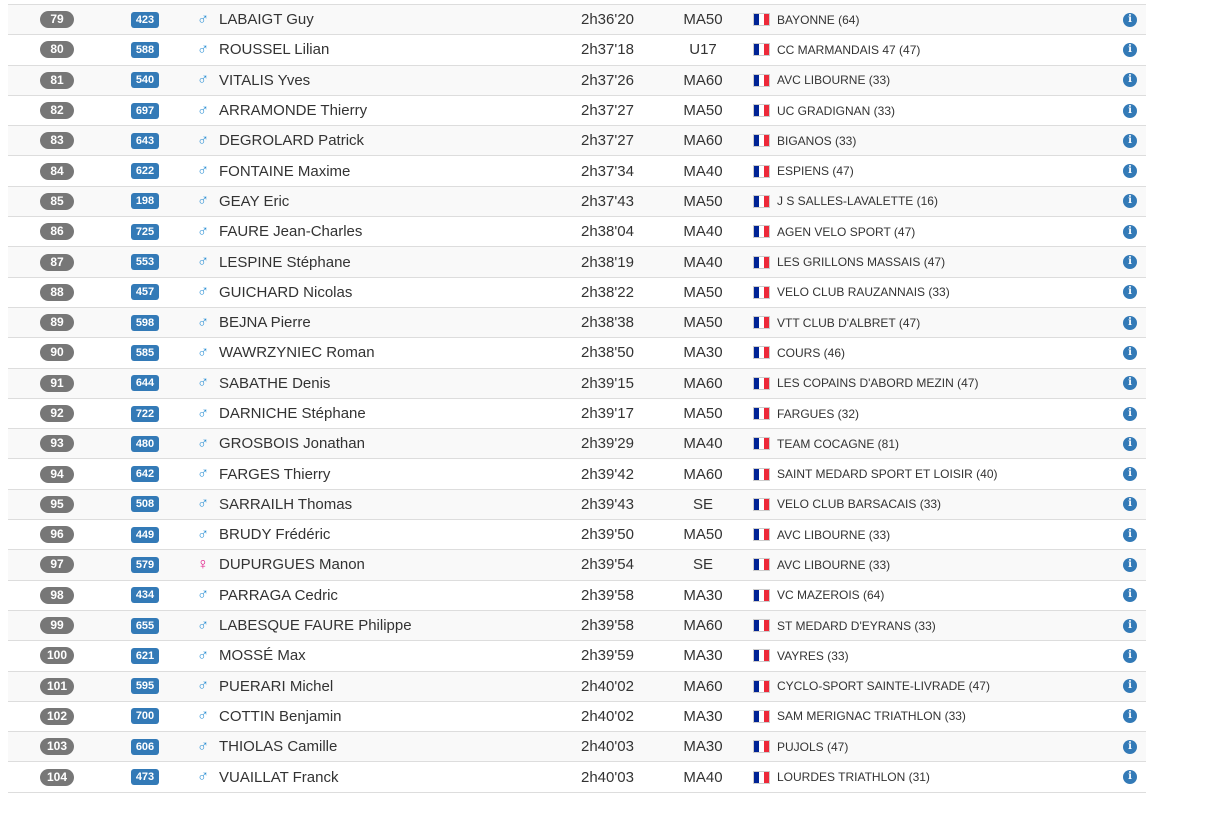 This screenshot has height=822, width=1206. Describe the element at coordinates (813, 655) in the screenshot. I see `club-name: VAYRES (33)` at that location.